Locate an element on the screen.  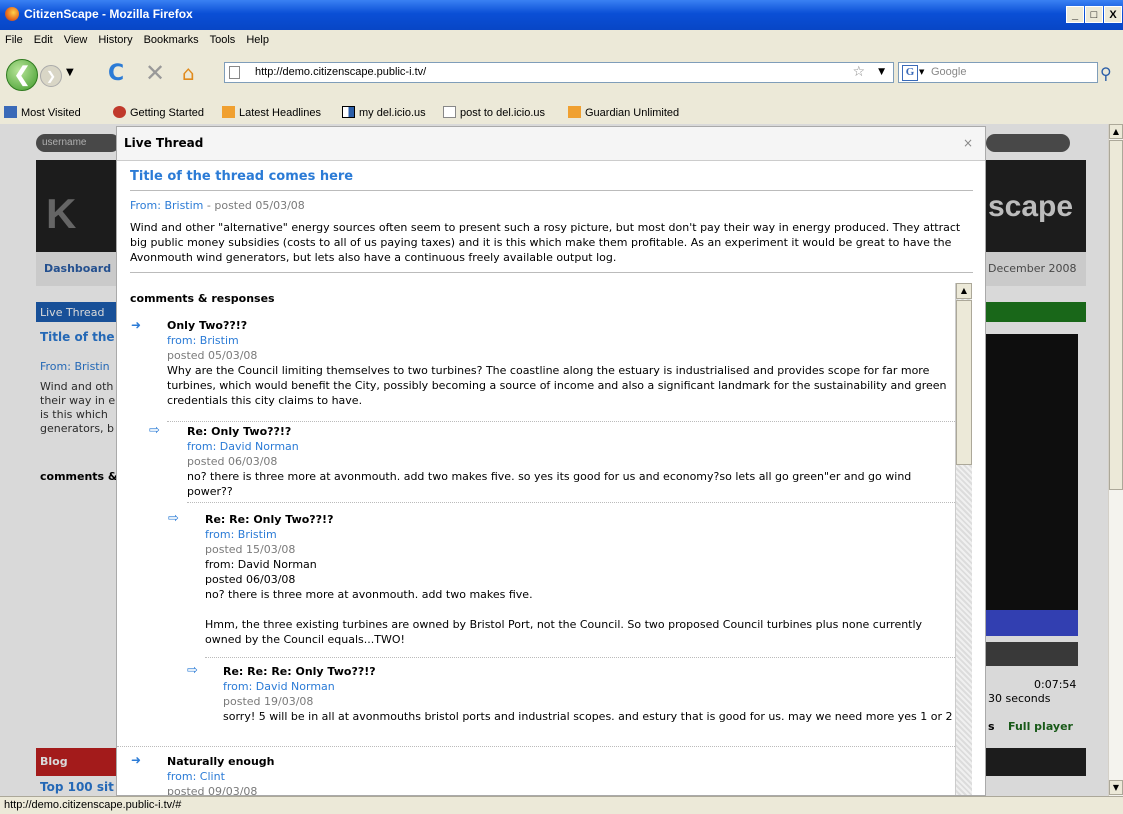
reload-icon: C is located at coordinates (116, 73).